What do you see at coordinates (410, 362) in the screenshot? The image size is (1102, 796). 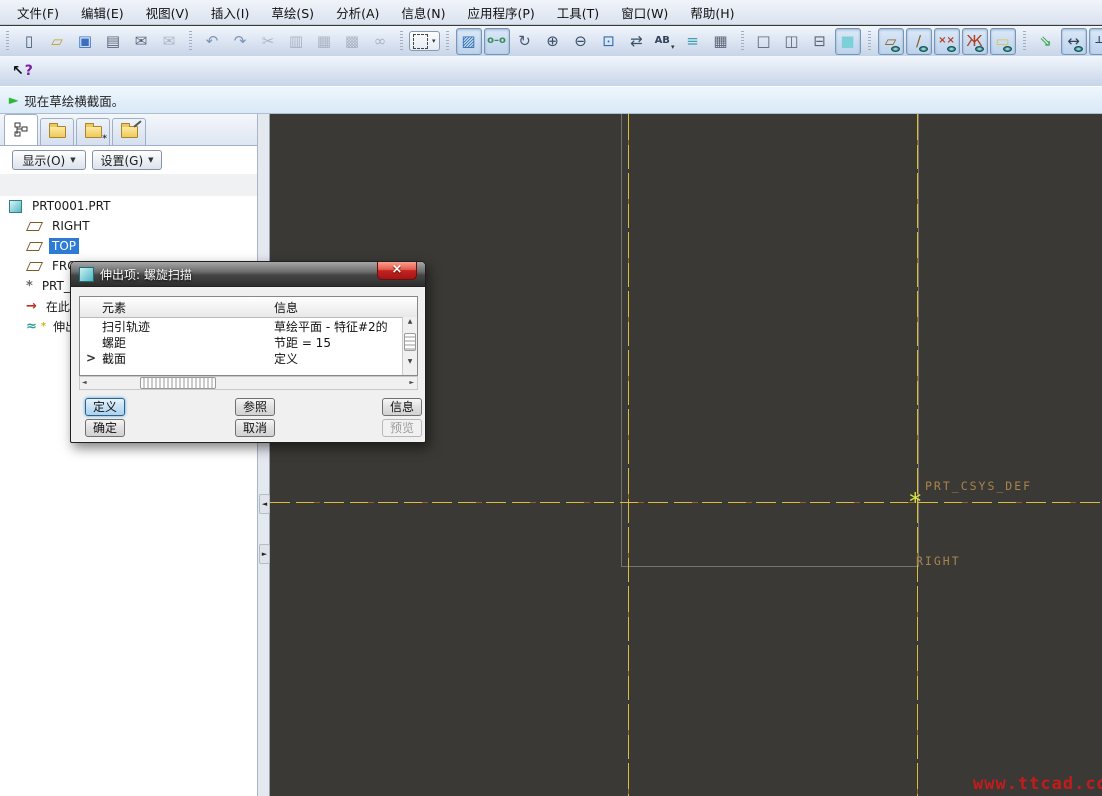 I see `scroll-down-icon: ▼` at bounding box center [410, 362].